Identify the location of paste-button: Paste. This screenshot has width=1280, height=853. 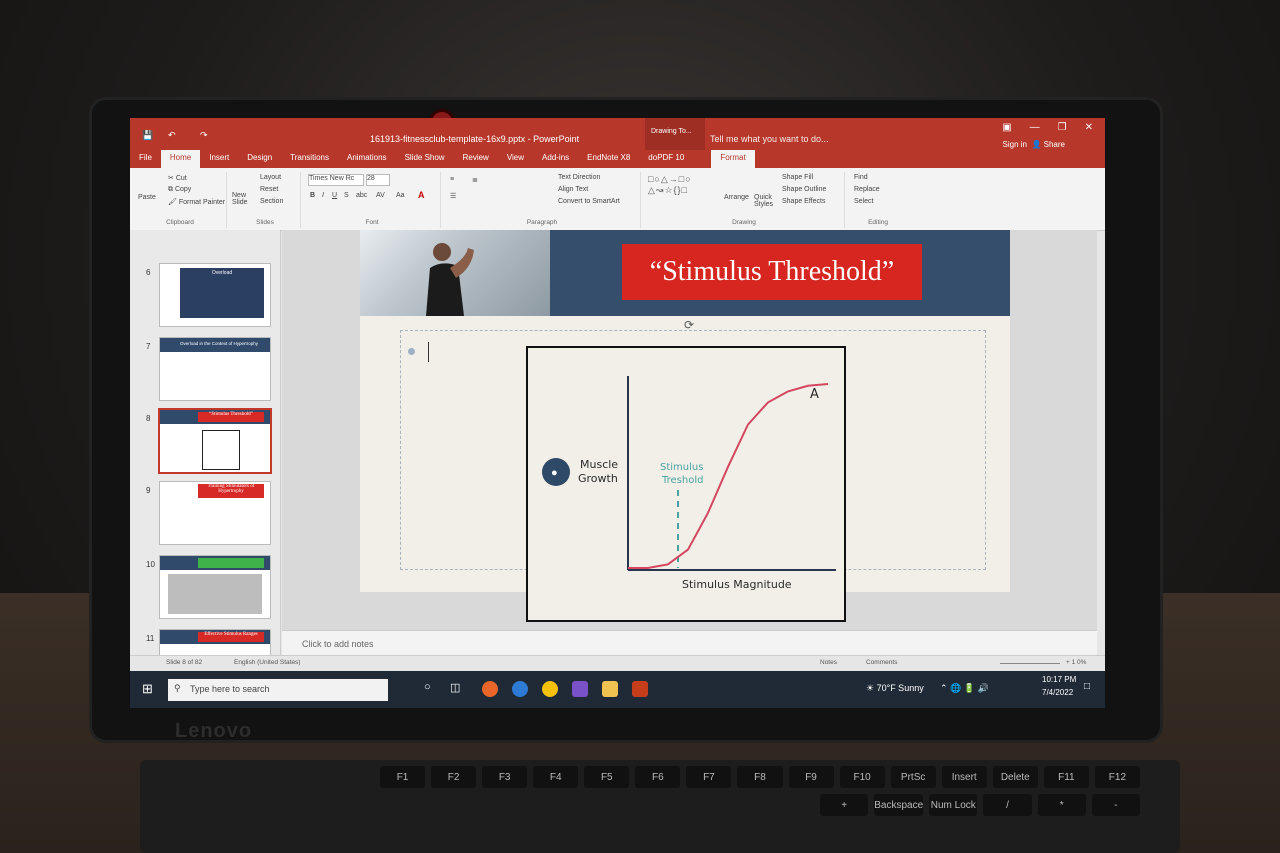
(147, 197).